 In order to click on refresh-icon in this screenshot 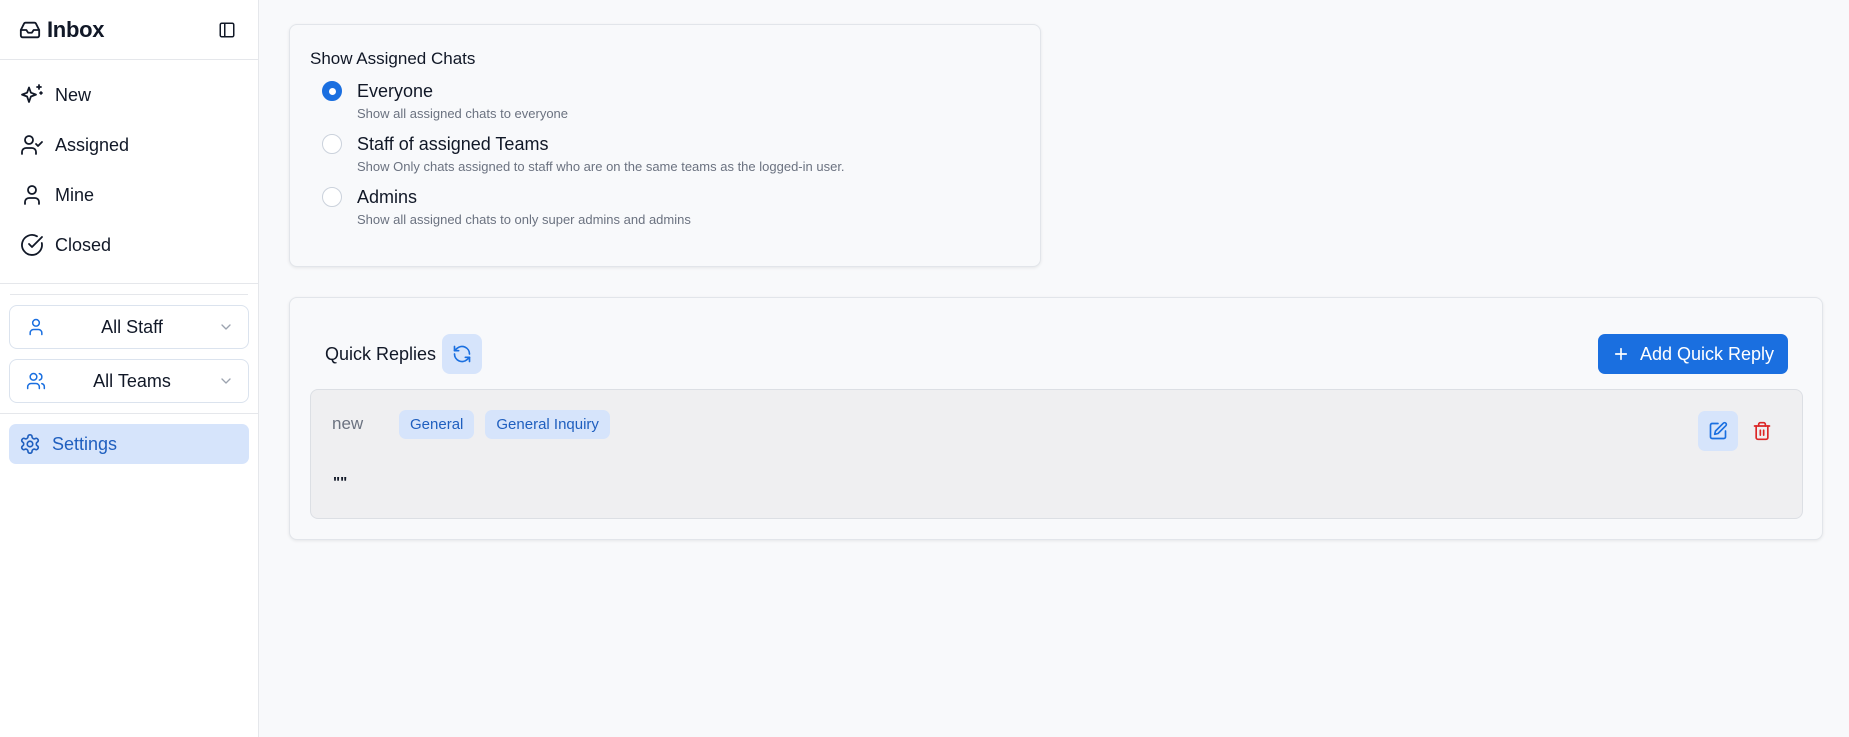, I will do `click(462, 354)`.